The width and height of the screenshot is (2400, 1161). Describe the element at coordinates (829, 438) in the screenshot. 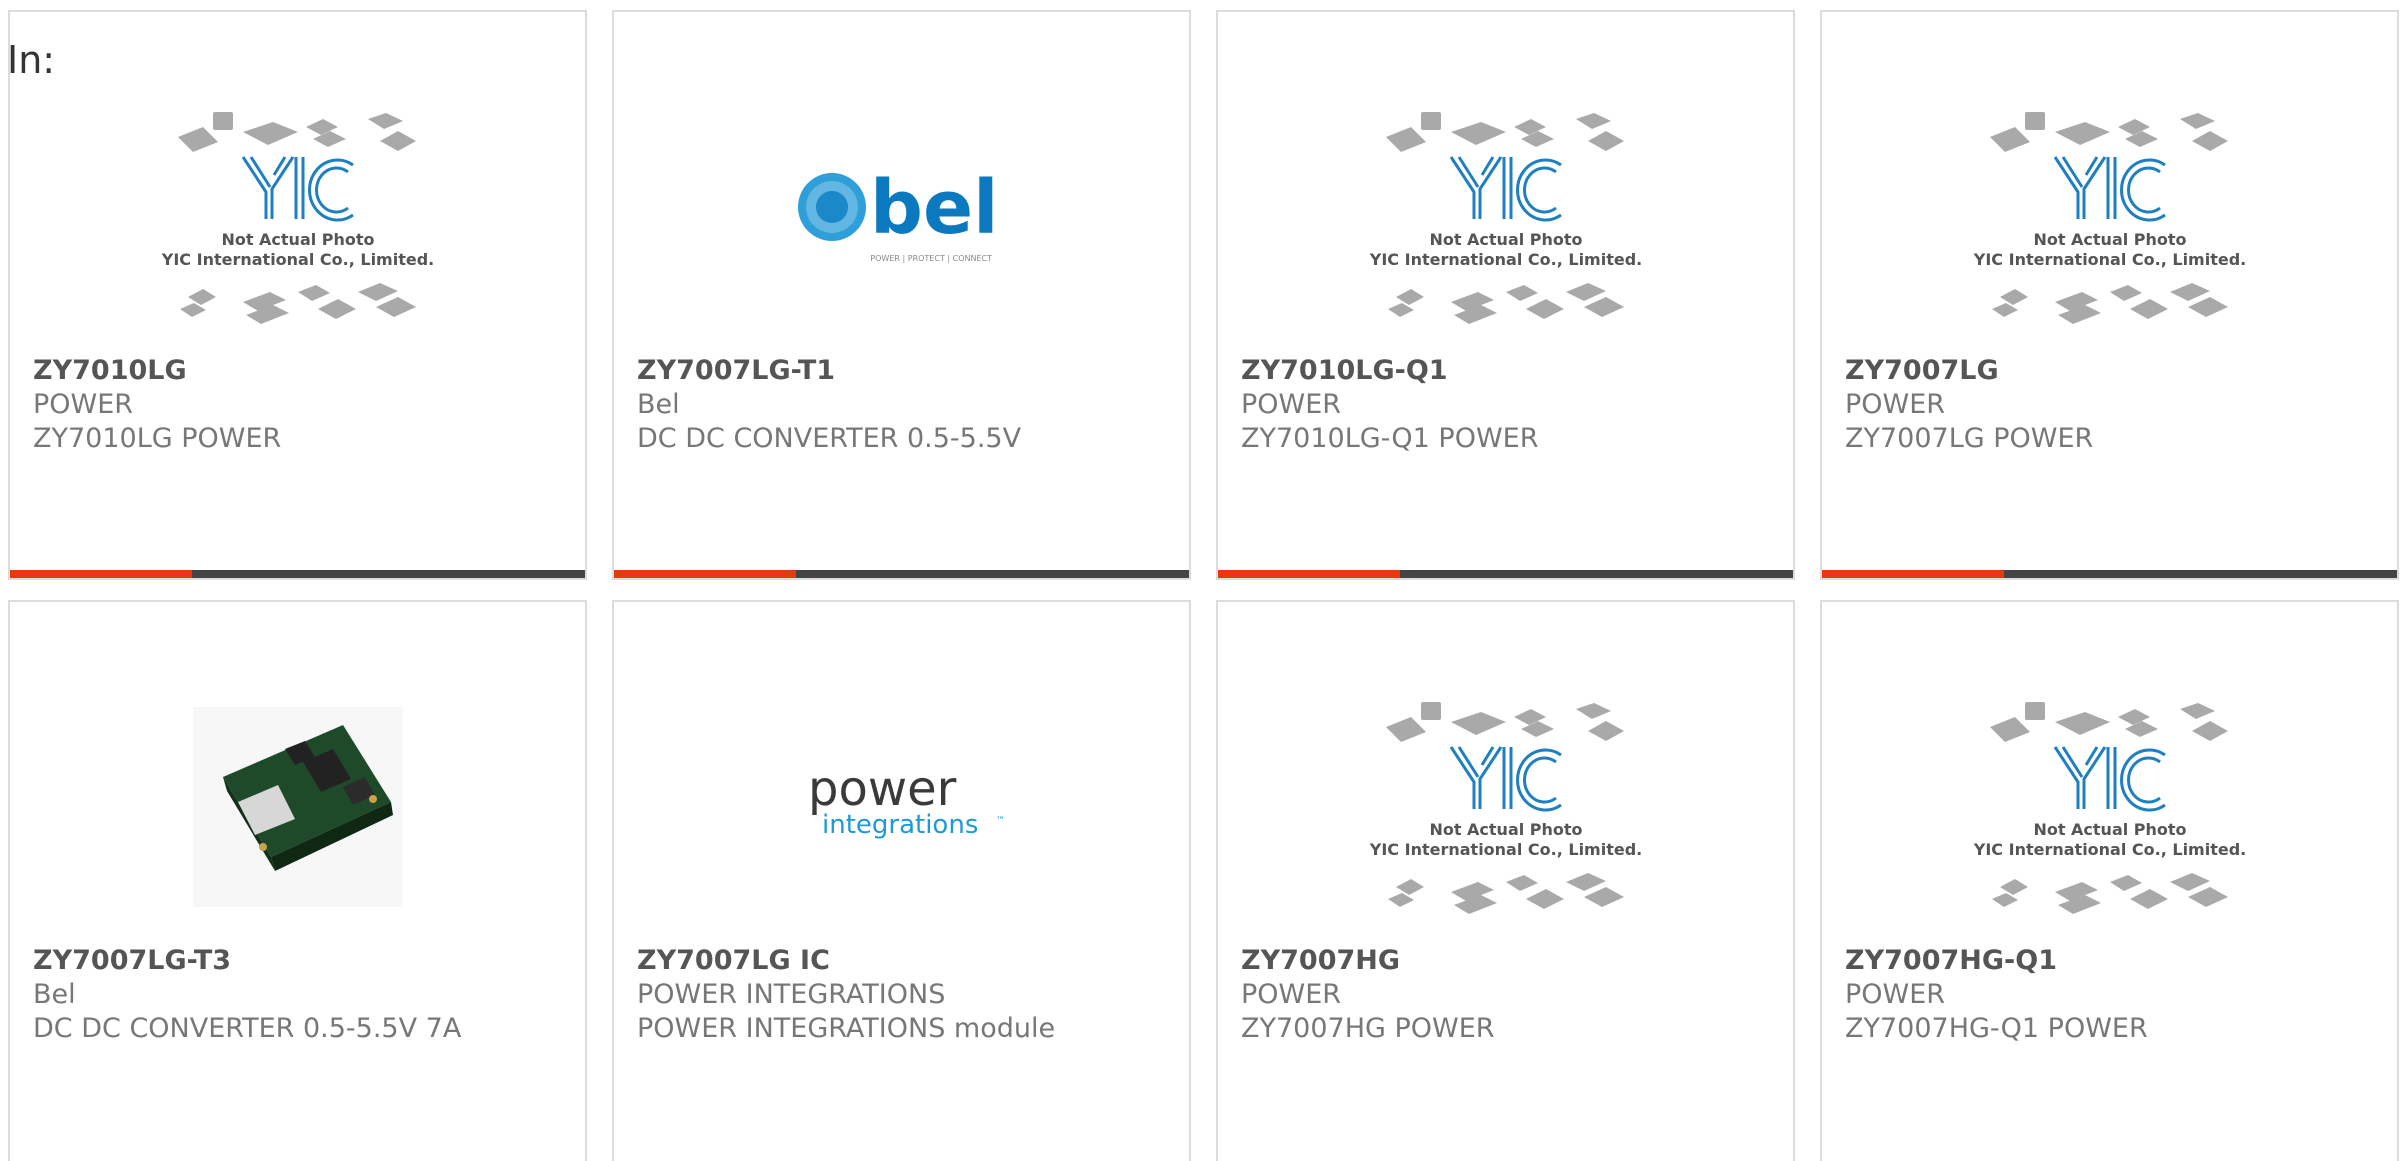

I see `description: DC DC CONVERTER 0.5-5.5V` at that location.